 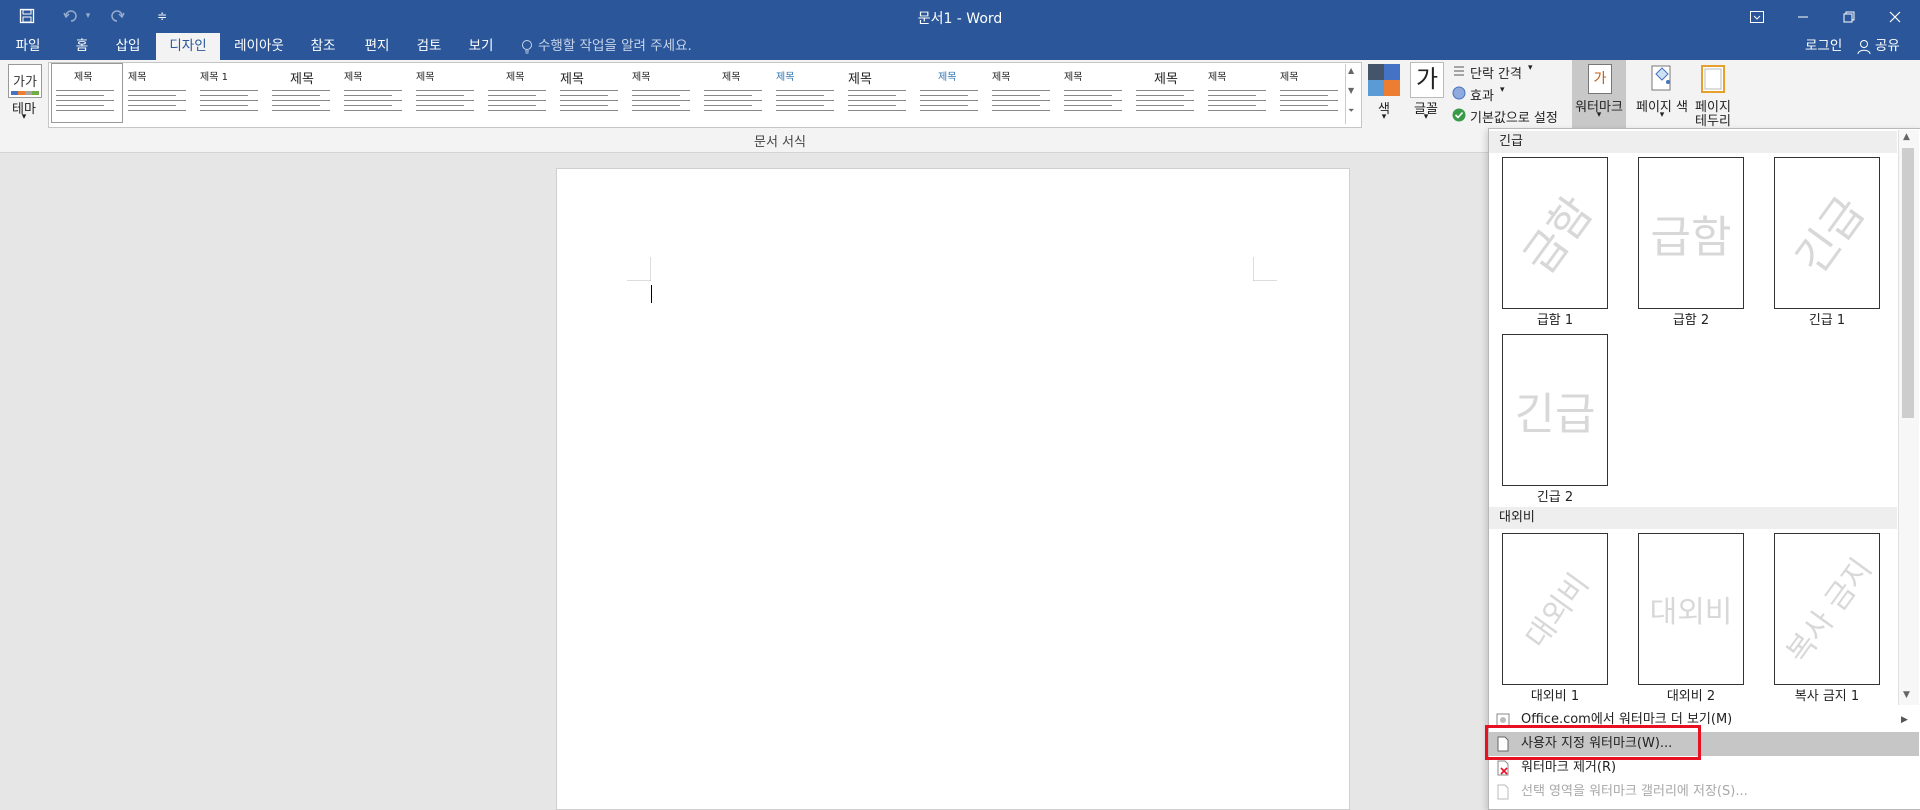 What do you see at coordinates (1906, 137) in the screenshot?
I see `scroll-up-icon: ▲` at bounding box center [1906, 137].